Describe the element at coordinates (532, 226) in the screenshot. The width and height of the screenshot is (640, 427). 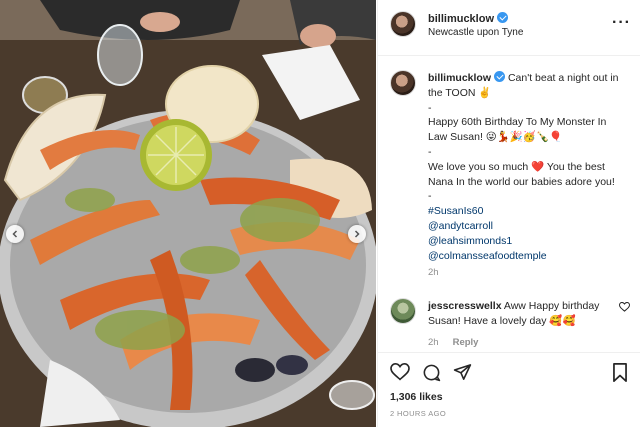
I see `mention-link: @andytcarroll` at that location.